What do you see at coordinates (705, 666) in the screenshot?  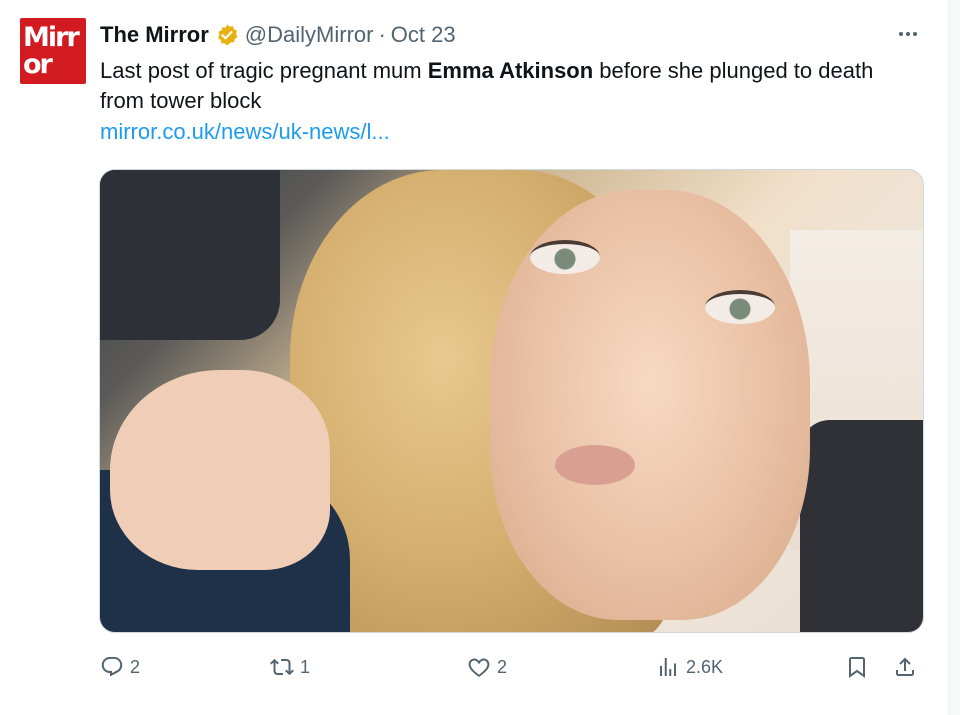 I see `views-count: 2.6K` at bounding box center [705, 666].